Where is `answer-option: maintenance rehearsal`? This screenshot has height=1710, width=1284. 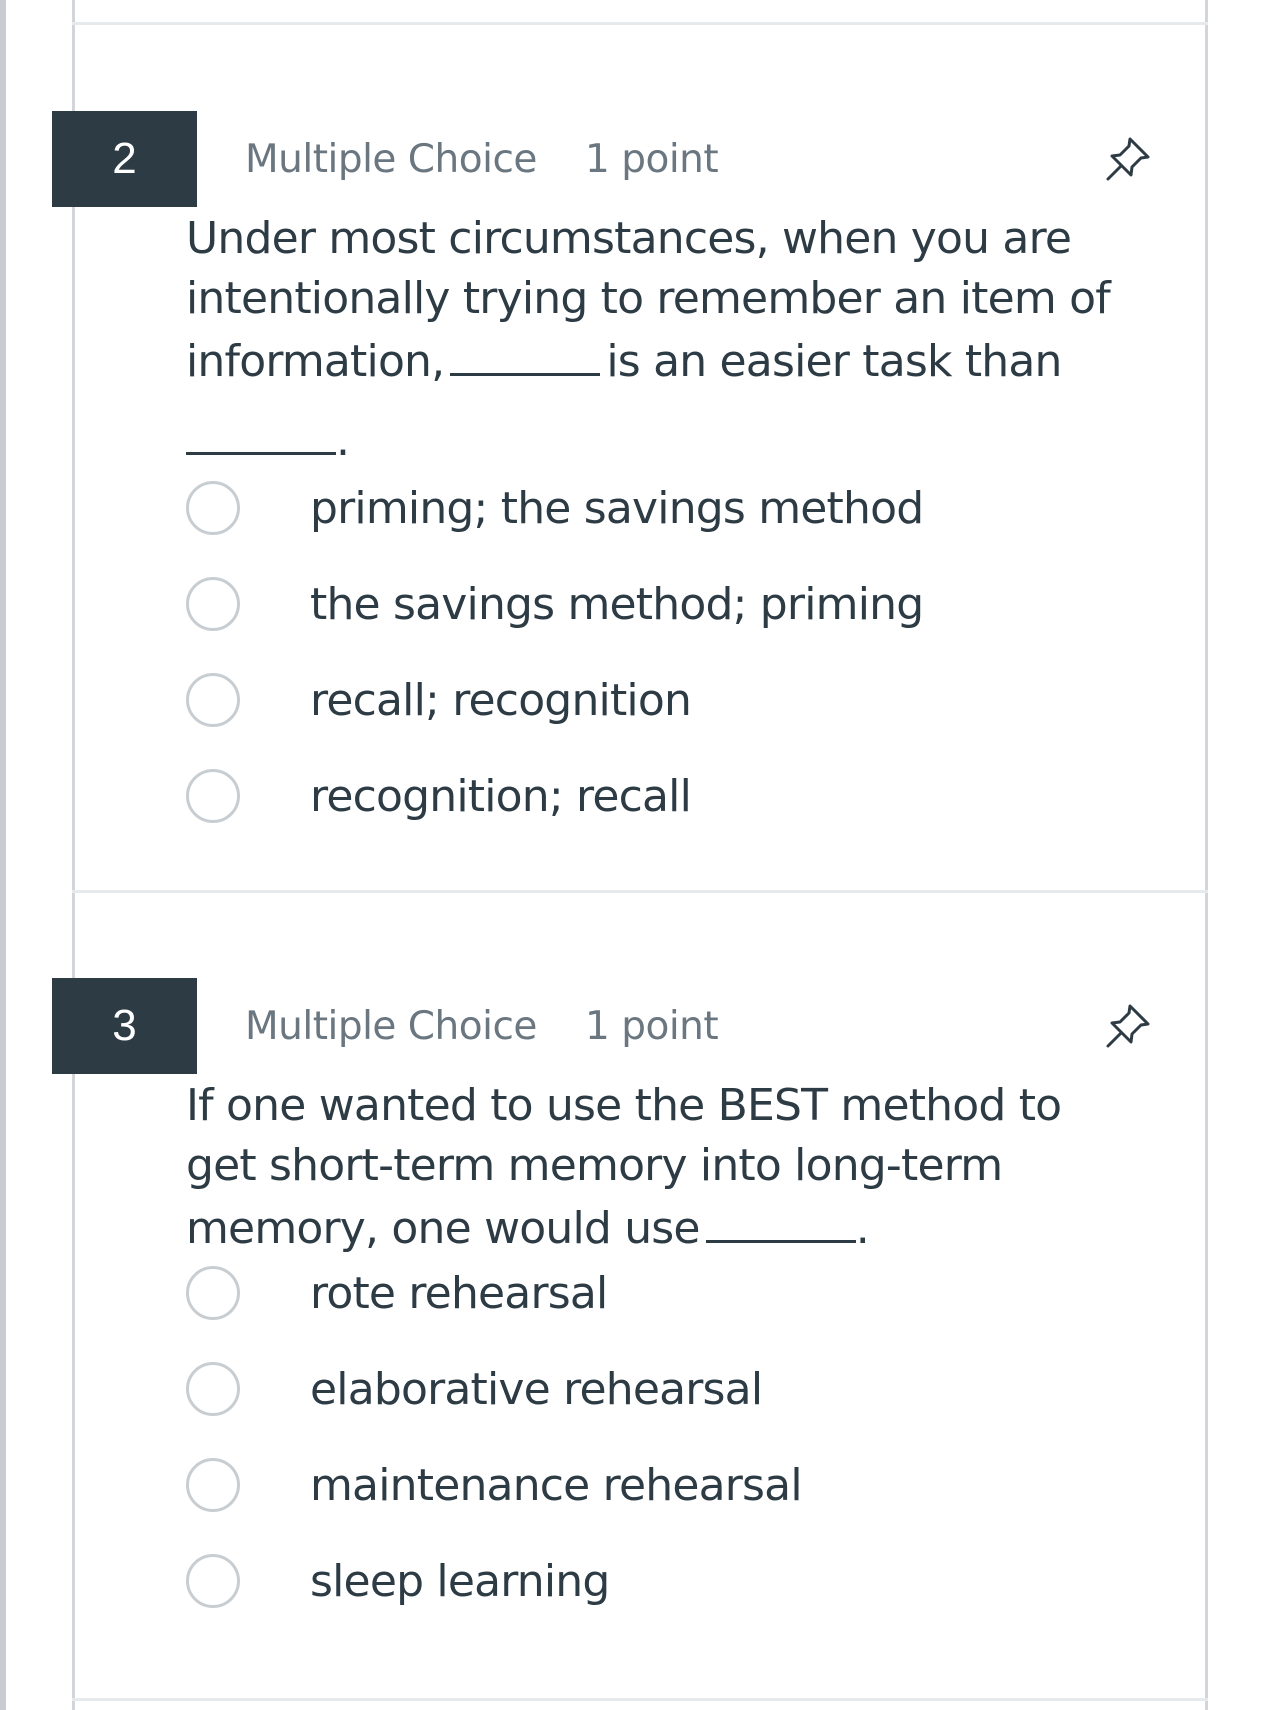
answer-option: maintenance rehearsal is located at coordinates (636, 1485).